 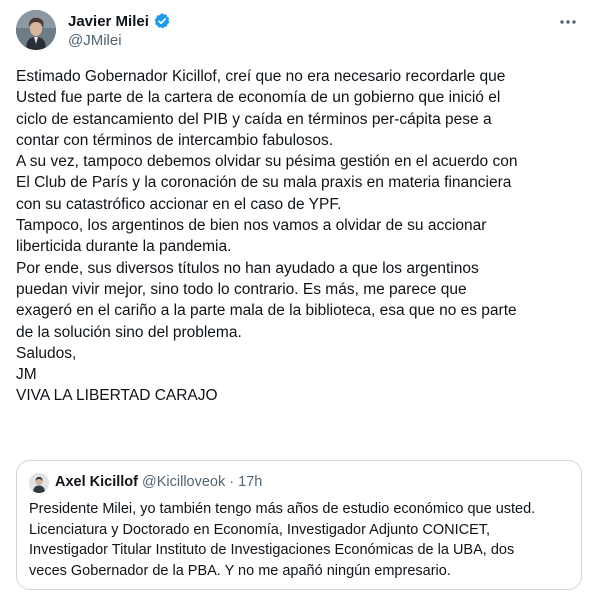 What do you see at coordinates (117, 396) in the screenshot?
I see `tweet-text-line: VIVA LA LIBERTAD CARAJO` at bounding box center [117, 396].